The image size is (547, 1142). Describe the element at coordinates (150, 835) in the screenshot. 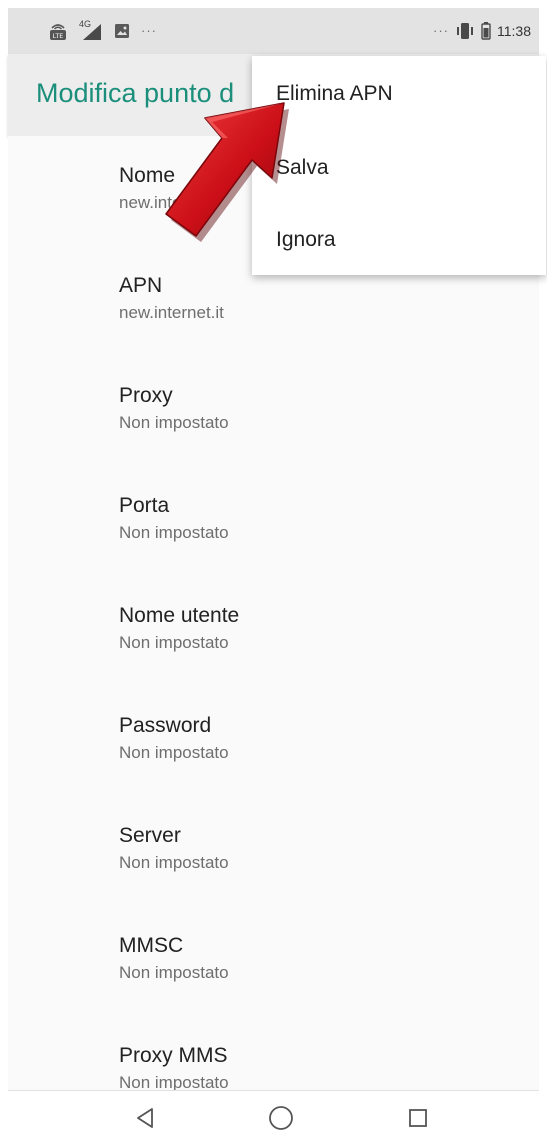

I see `pref-title: Server` at that location.